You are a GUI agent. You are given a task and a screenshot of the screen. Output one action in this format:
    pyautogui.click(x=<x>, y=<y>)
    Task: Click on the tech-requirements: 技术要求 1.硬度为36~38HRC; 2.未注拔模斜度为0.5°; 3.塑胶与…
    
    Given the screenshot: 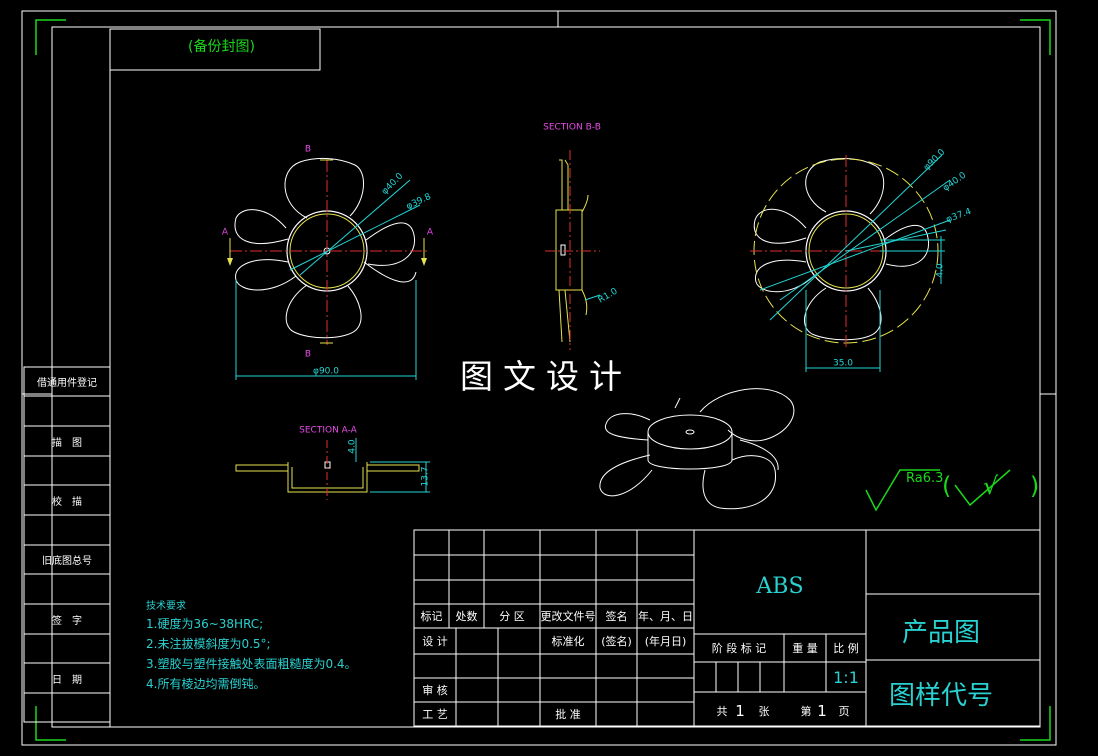 What is the action you would take?
    pyautogui.click(x=251, y=647)
    